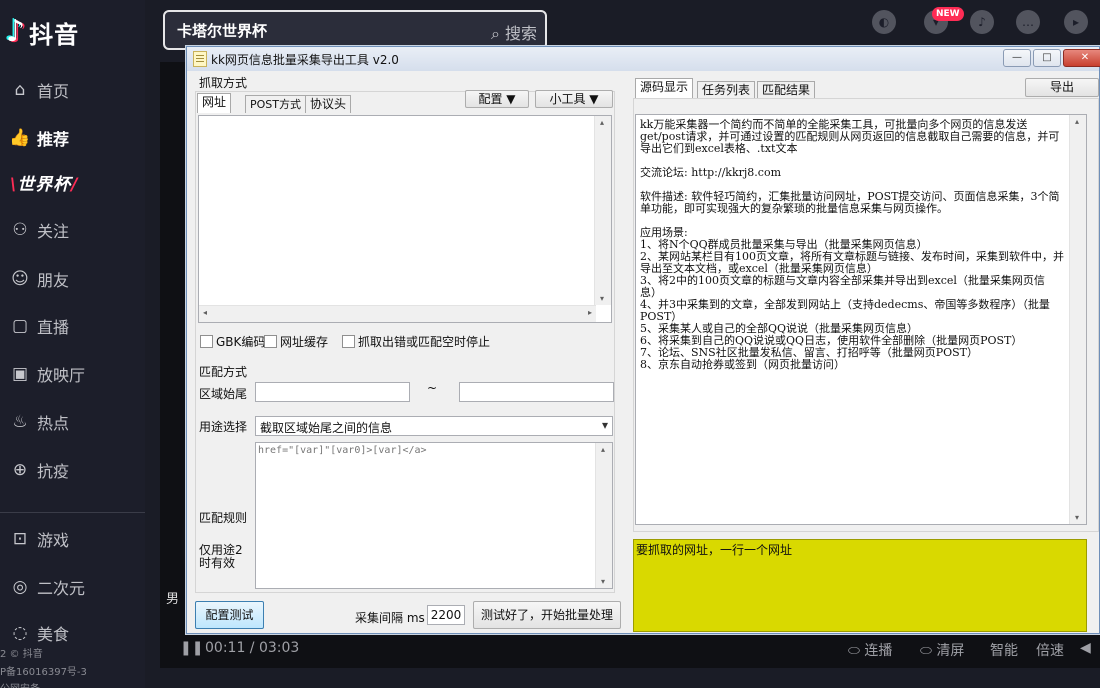 This screenshot has width=1100, height=688. What do you see at coordinates (514, 32) in the screenshot?
I see `search-button: ⌕ 搜索` at bounding box center [514, 32].